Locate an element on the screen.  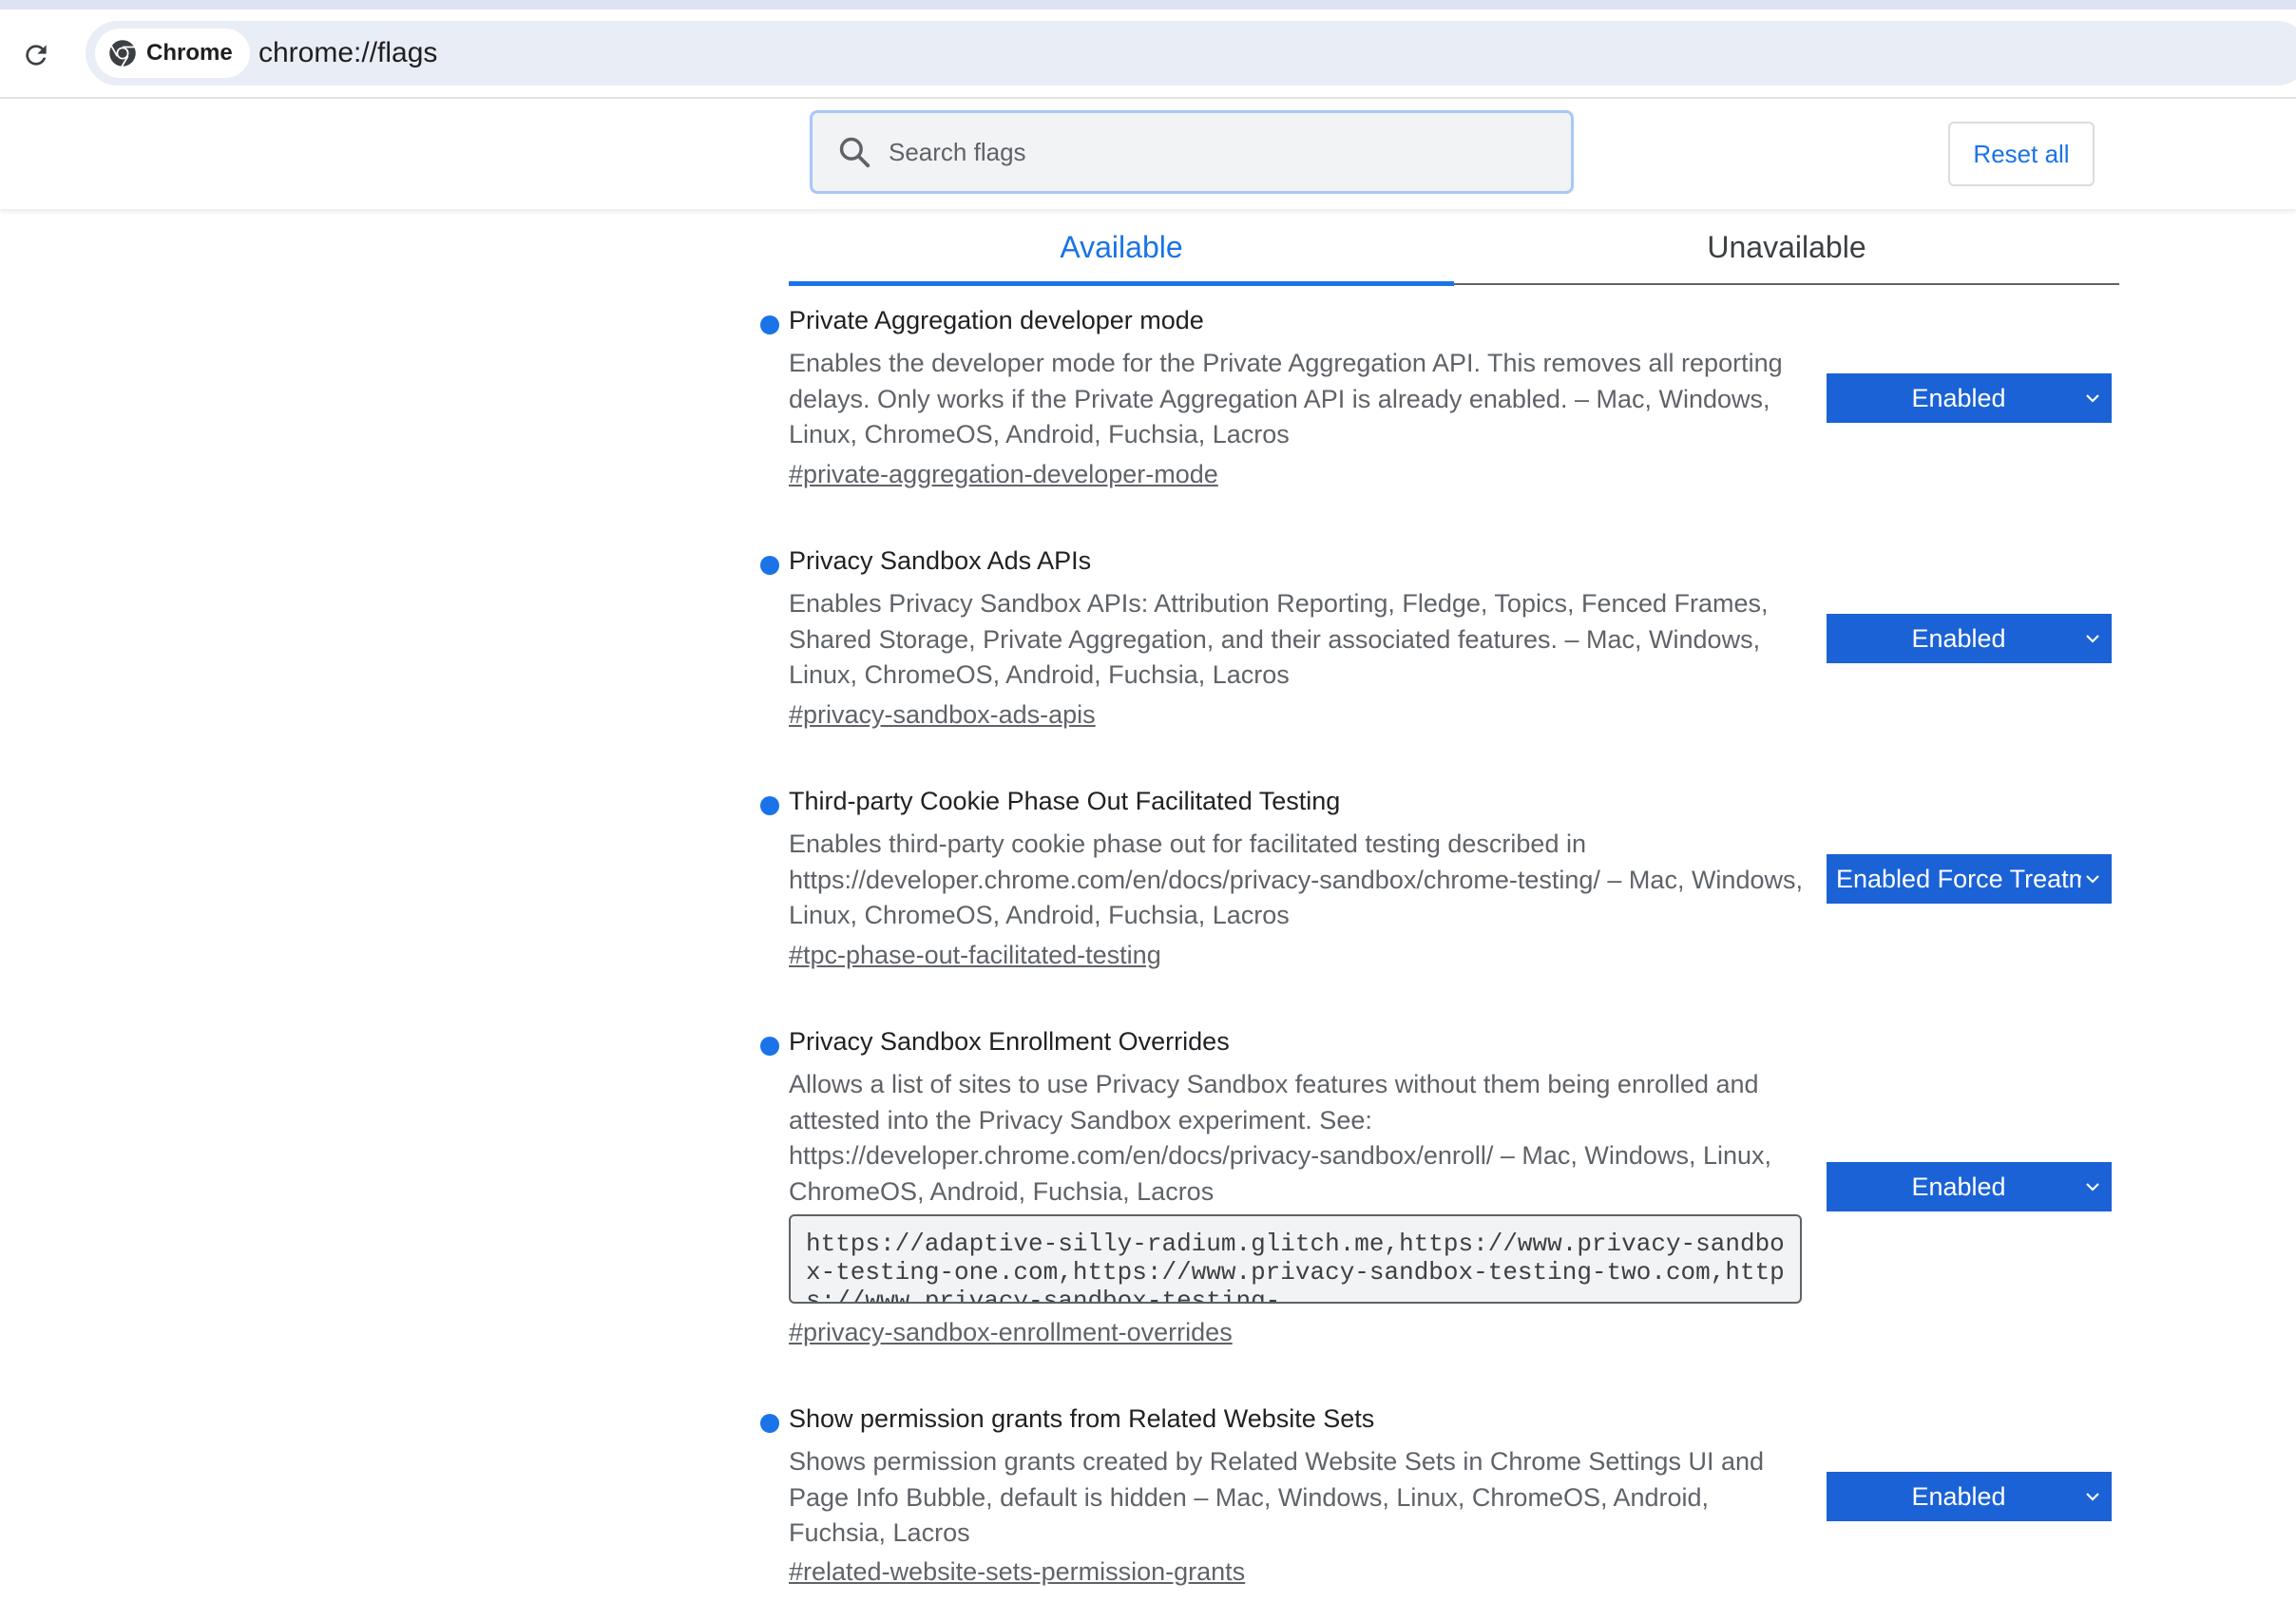
search-box is located at coordinates (1192, 152).